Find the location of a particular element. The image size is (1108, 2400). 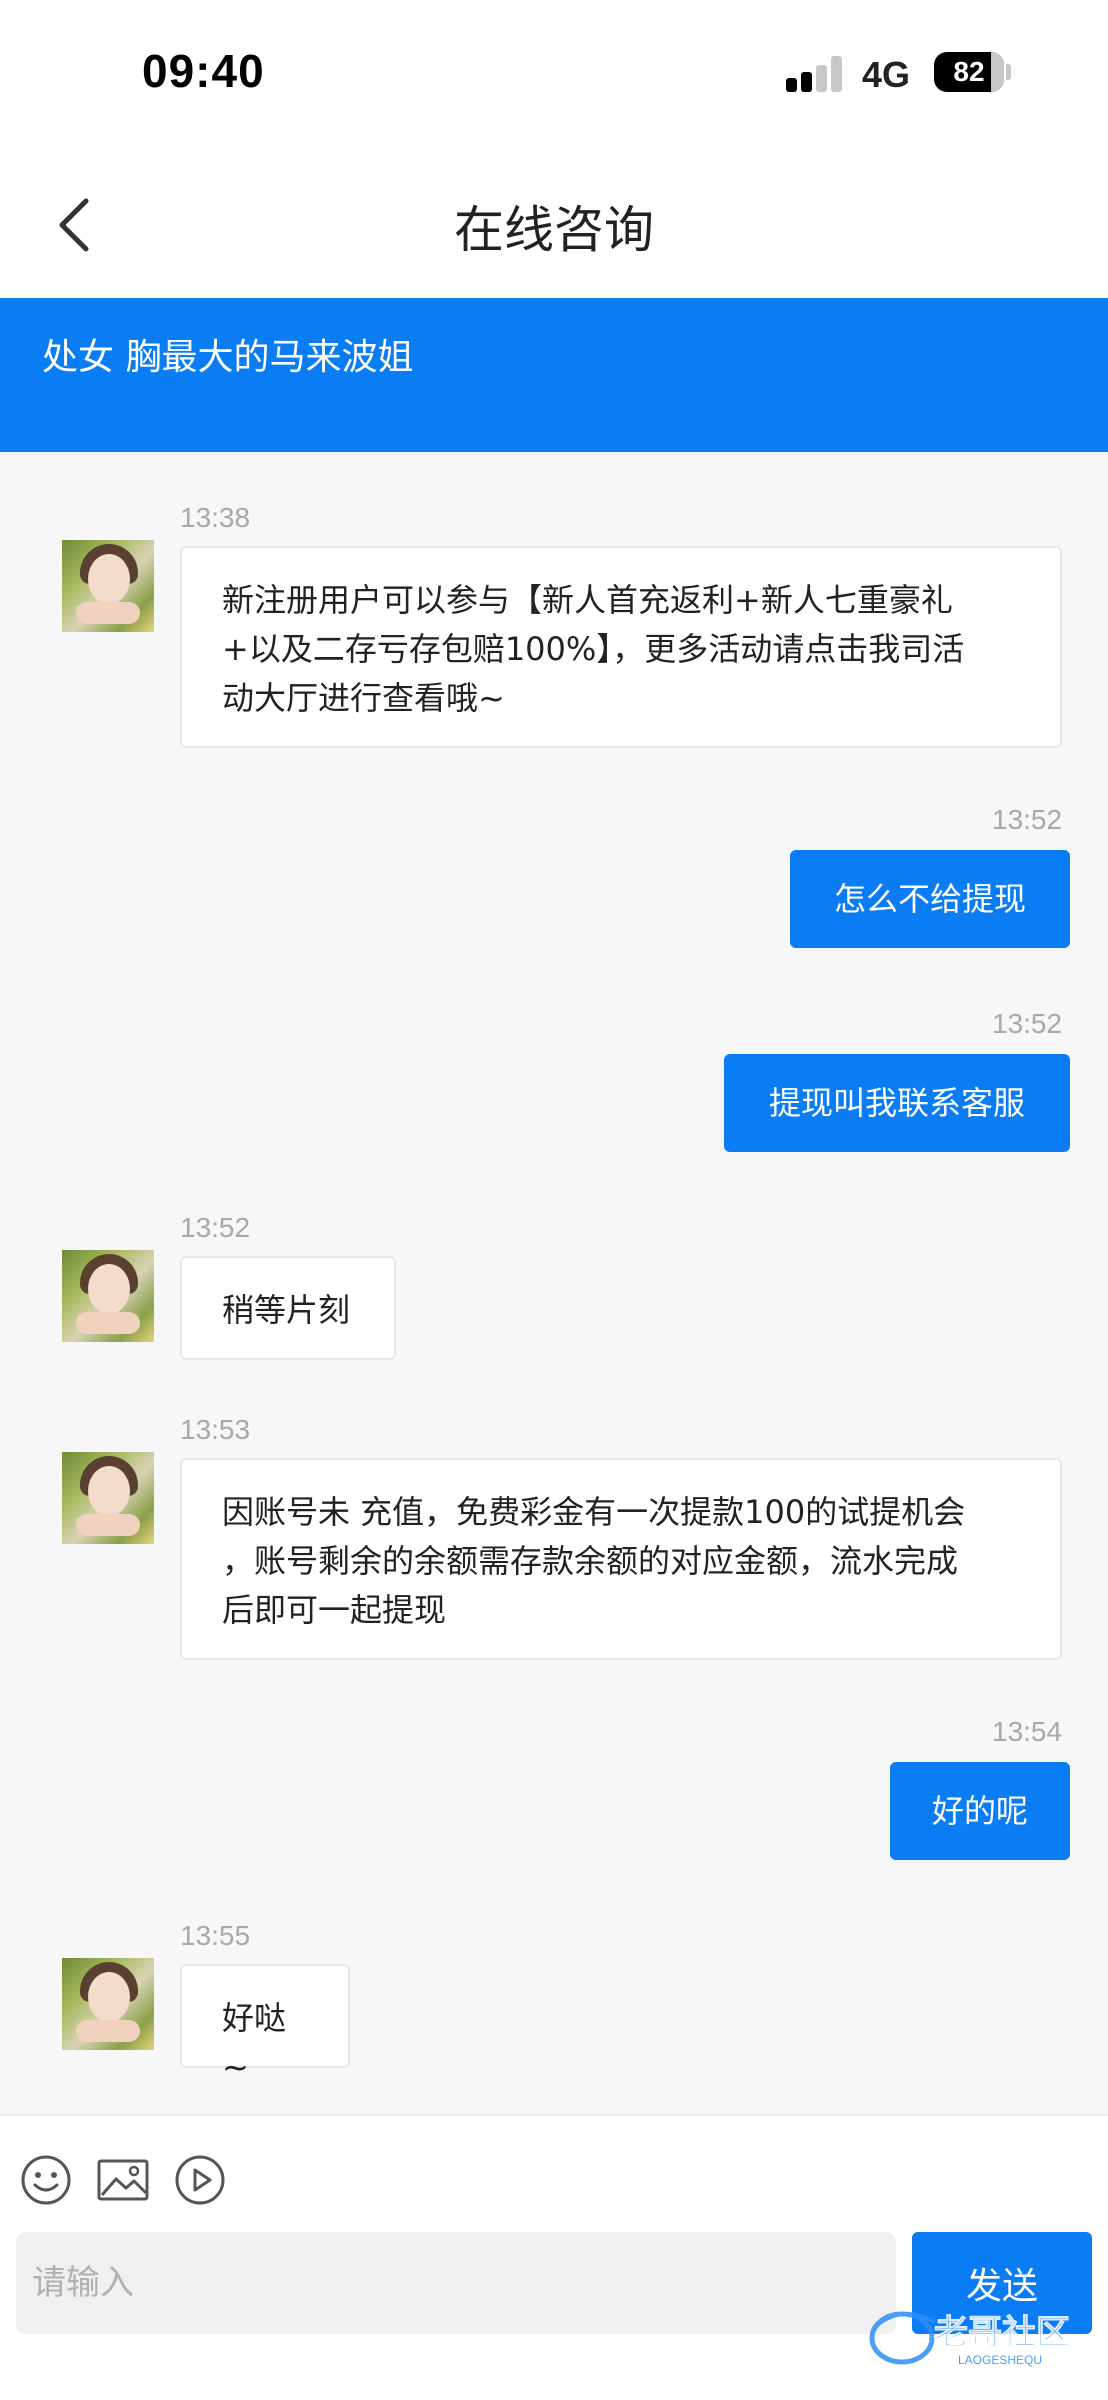

image-button is located at coordinates (125, 2180).